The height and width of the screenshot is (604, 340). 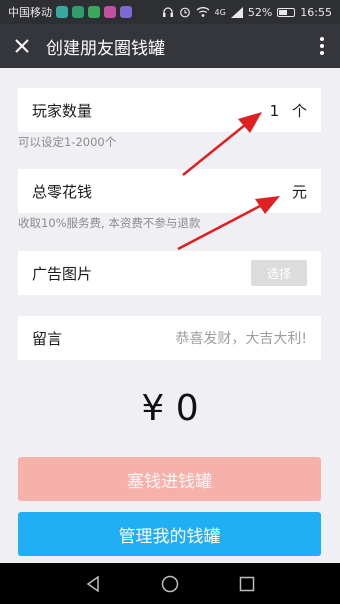 What do you see at coordinates (169, 534) in the screenshot?
I see `manage-button: 管理我的钱罐` at bounding box center [169, 534].